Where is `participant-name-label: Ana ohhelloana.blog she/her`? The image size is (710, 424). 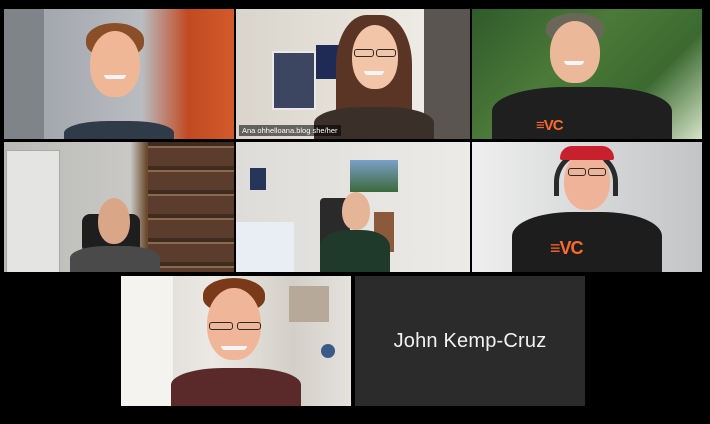 participant-name-label: Ana ohhelloana.blog she/her is located at coordinates (290, 130).